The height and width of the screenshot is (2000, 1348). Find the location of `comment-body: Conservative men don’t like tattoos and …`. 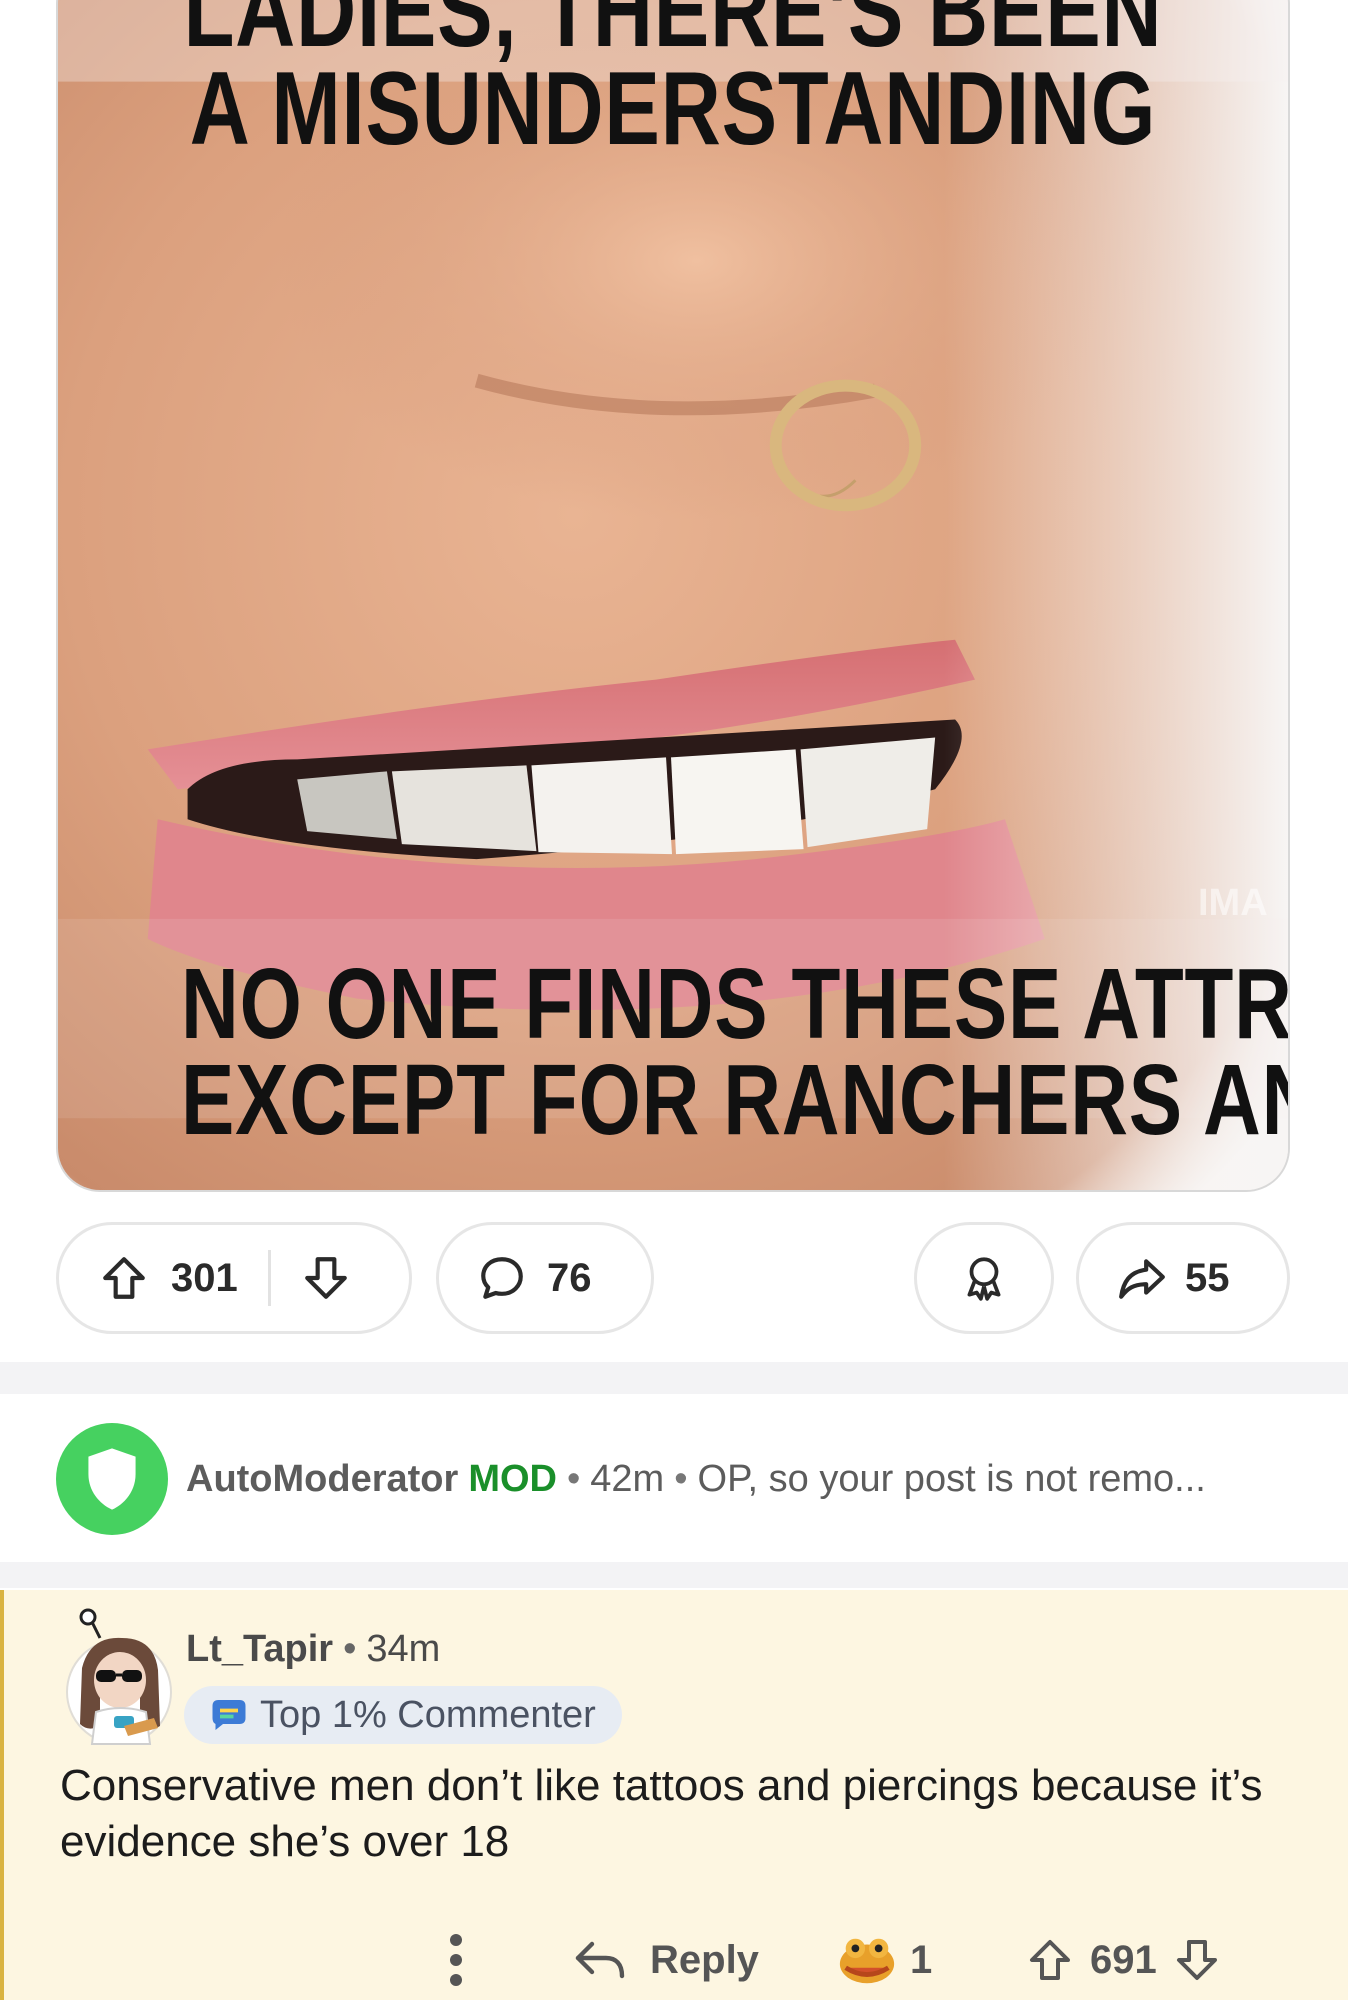

comment-body: Conservative men don’t like tattoos and … is located at coordinates (661, 1813).